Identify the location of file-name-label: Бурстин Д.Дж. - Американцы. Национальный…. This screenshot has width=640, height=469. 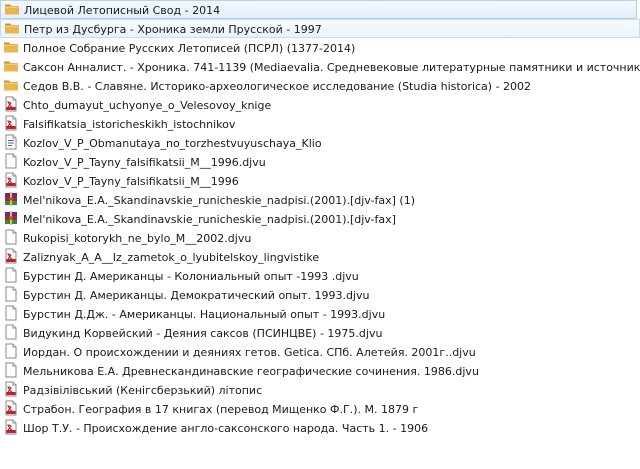
(204, 314).